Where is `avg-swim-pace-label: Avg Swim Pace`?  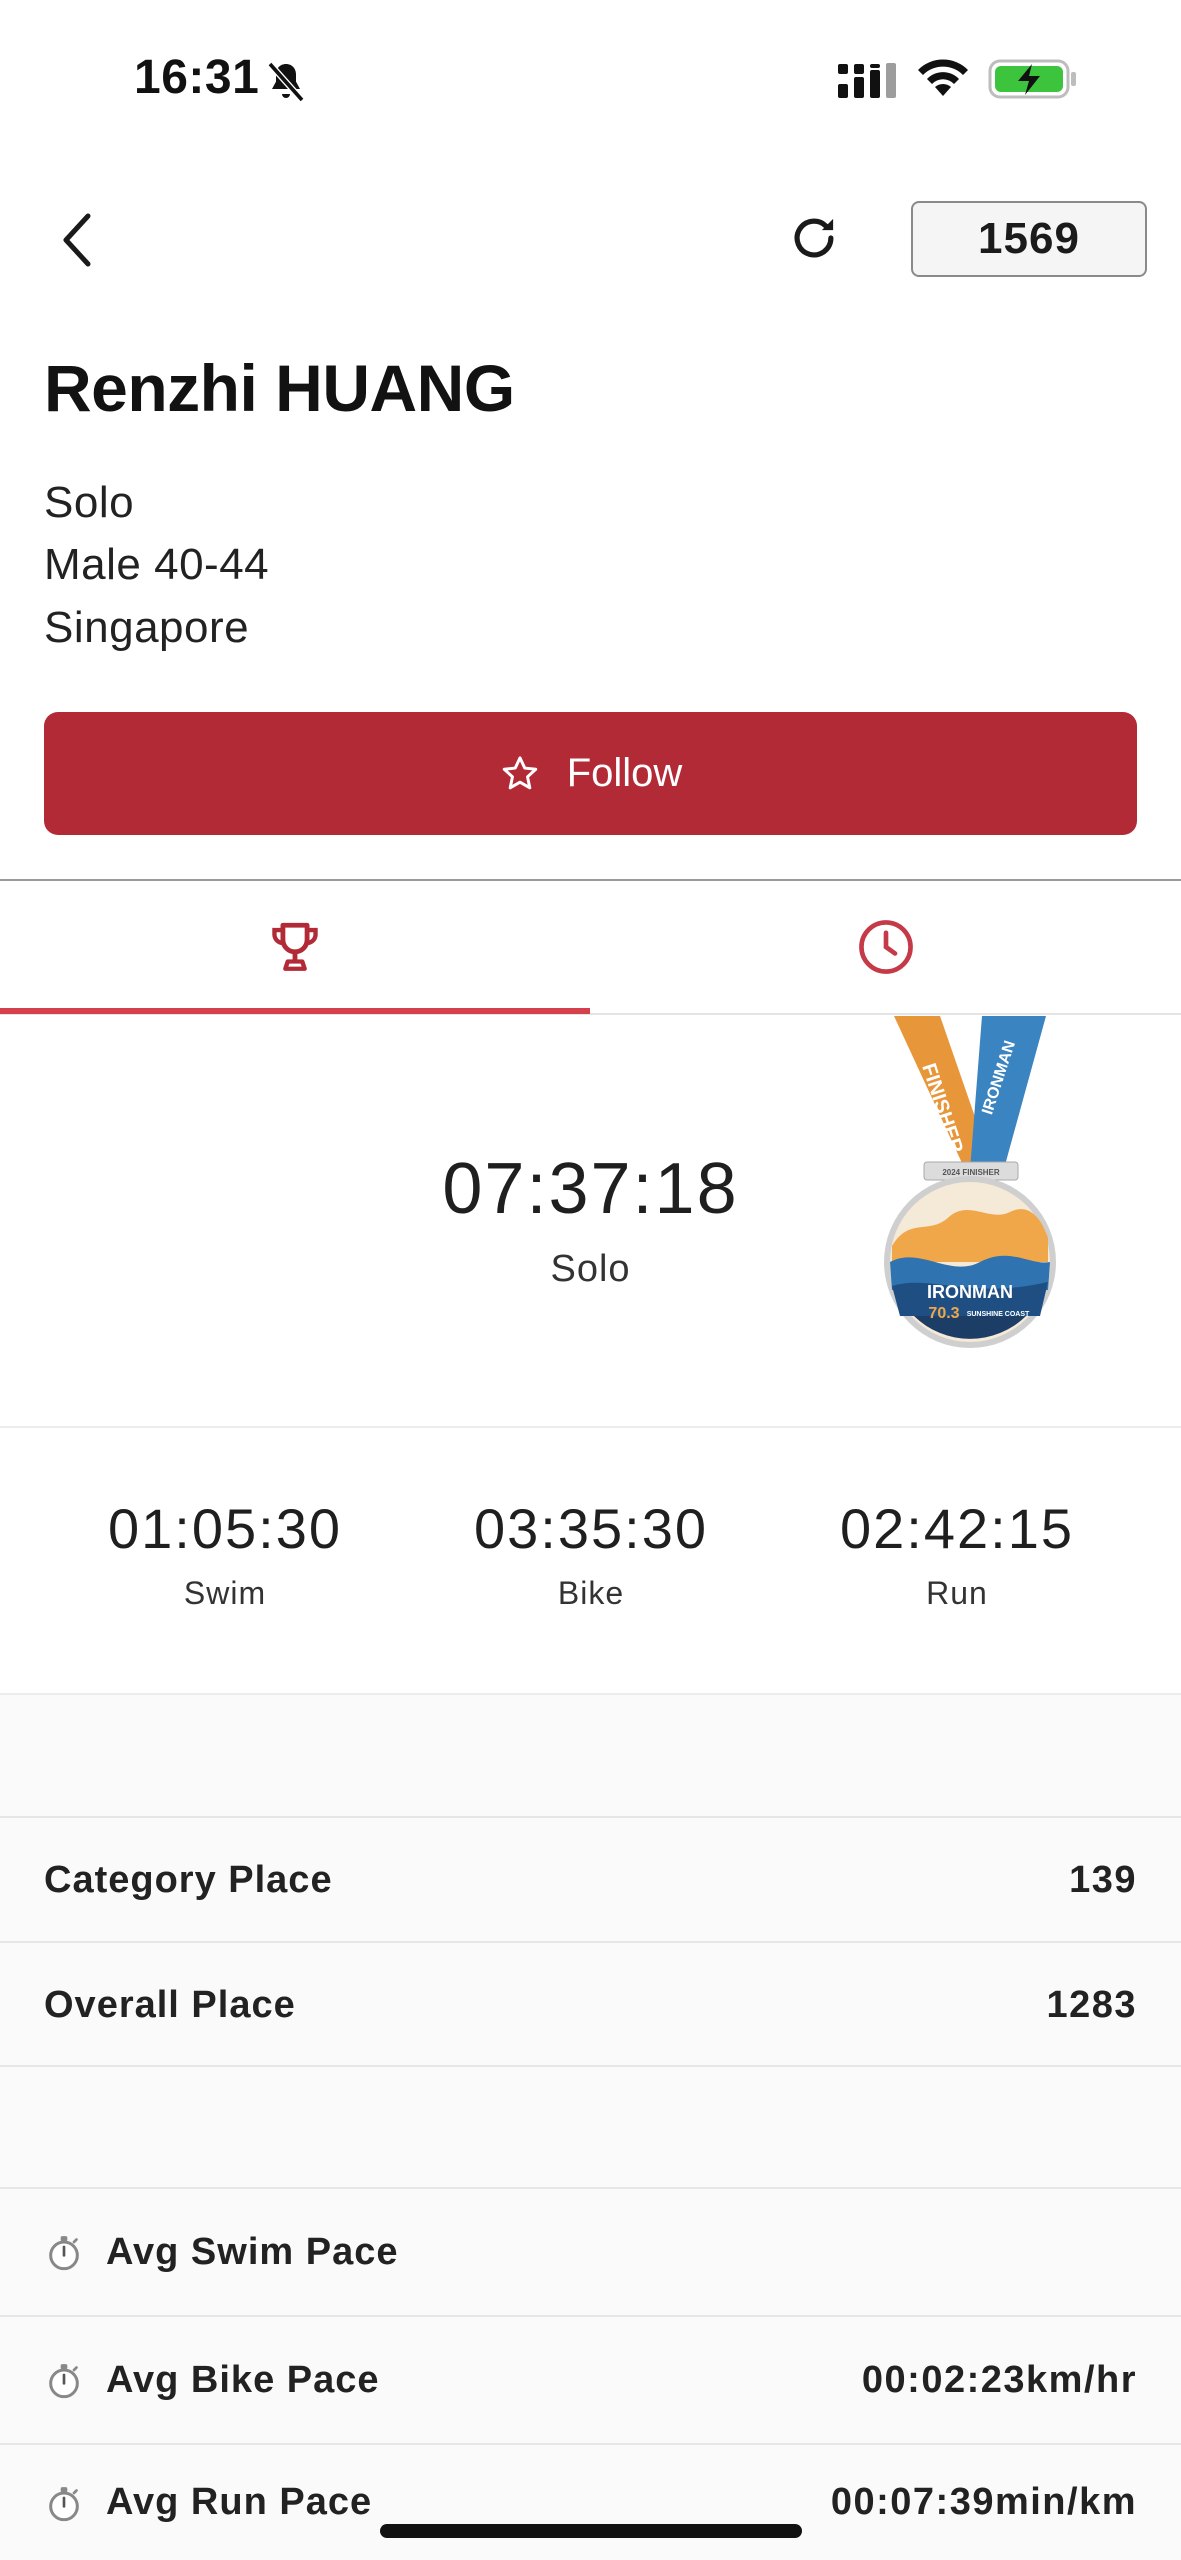 avg-swim-pace-label: Avg Swim Pace is located at coordinates (252, 2251).